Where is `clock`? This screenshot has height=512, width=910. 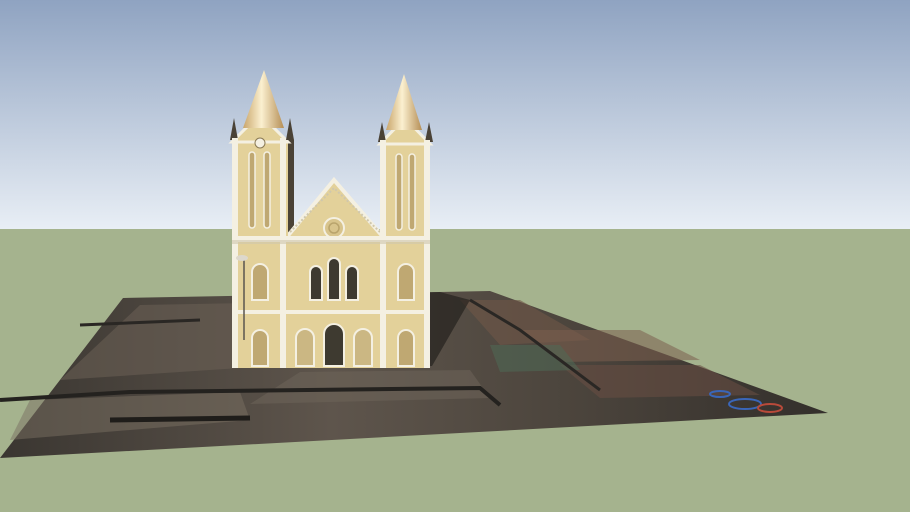 clock is located at coordinates (260, 143).